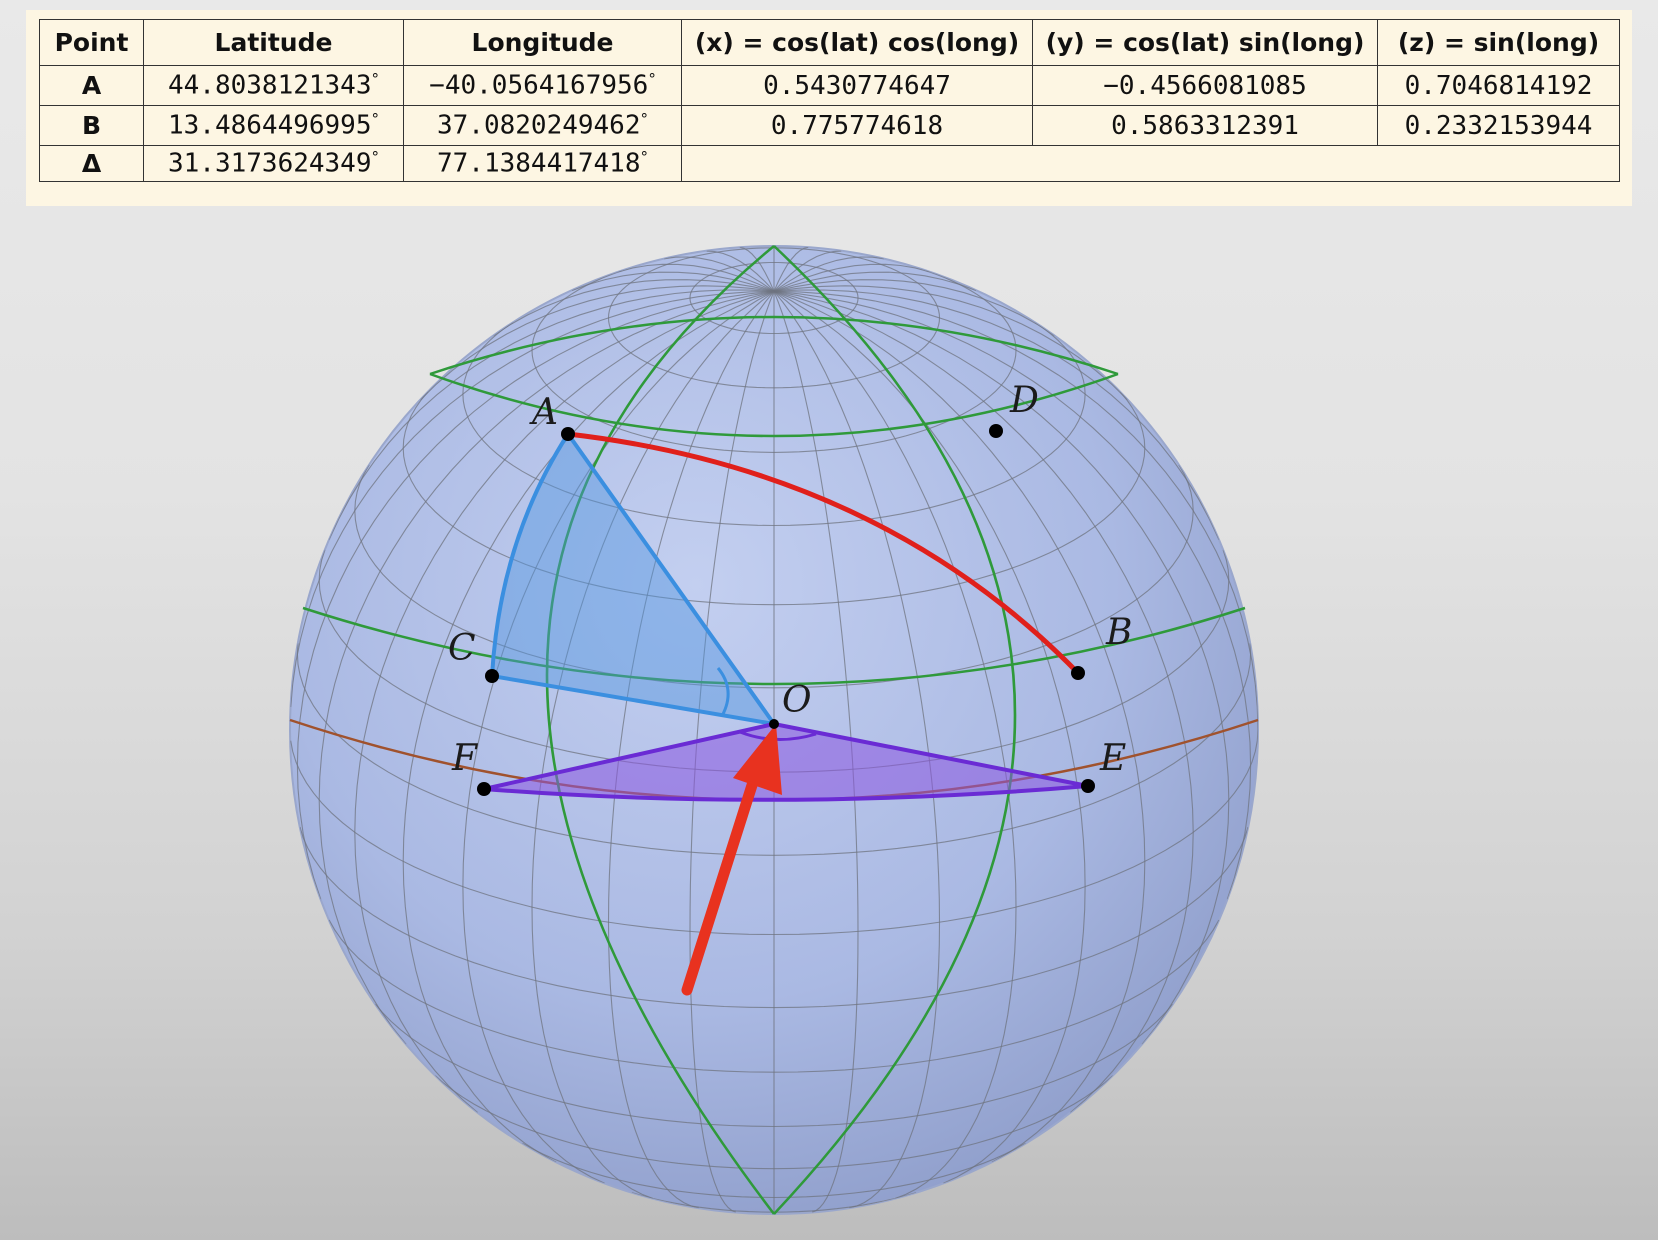 The height and width of the screenshot is (1240, 1658). What do you see at coordinates (568, 434) in the screenshot?
I see `point-A` at bounding box center [568, 434].